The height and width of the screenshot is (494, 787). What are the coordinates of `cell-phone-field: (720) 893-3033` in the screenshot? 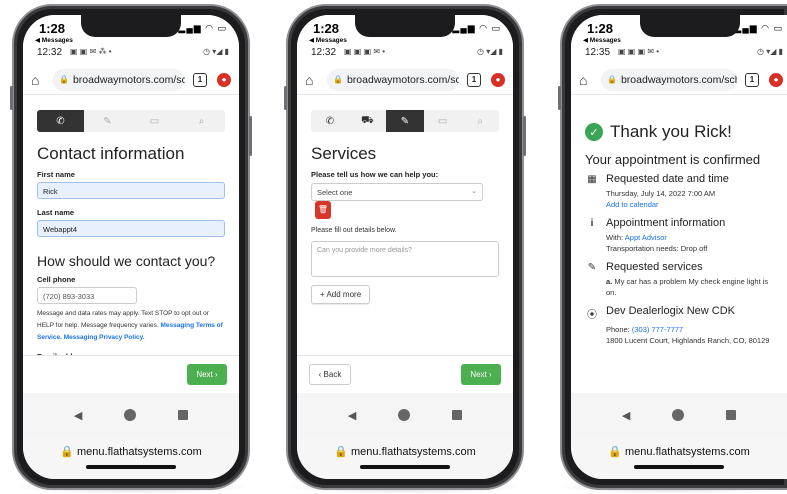 It's located at (87, 295).